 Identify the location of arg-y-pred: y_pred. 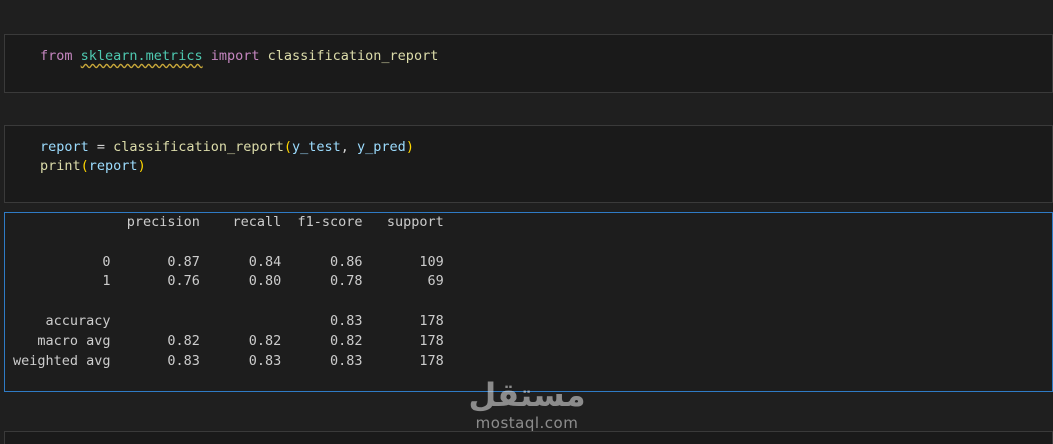
(381, 147).